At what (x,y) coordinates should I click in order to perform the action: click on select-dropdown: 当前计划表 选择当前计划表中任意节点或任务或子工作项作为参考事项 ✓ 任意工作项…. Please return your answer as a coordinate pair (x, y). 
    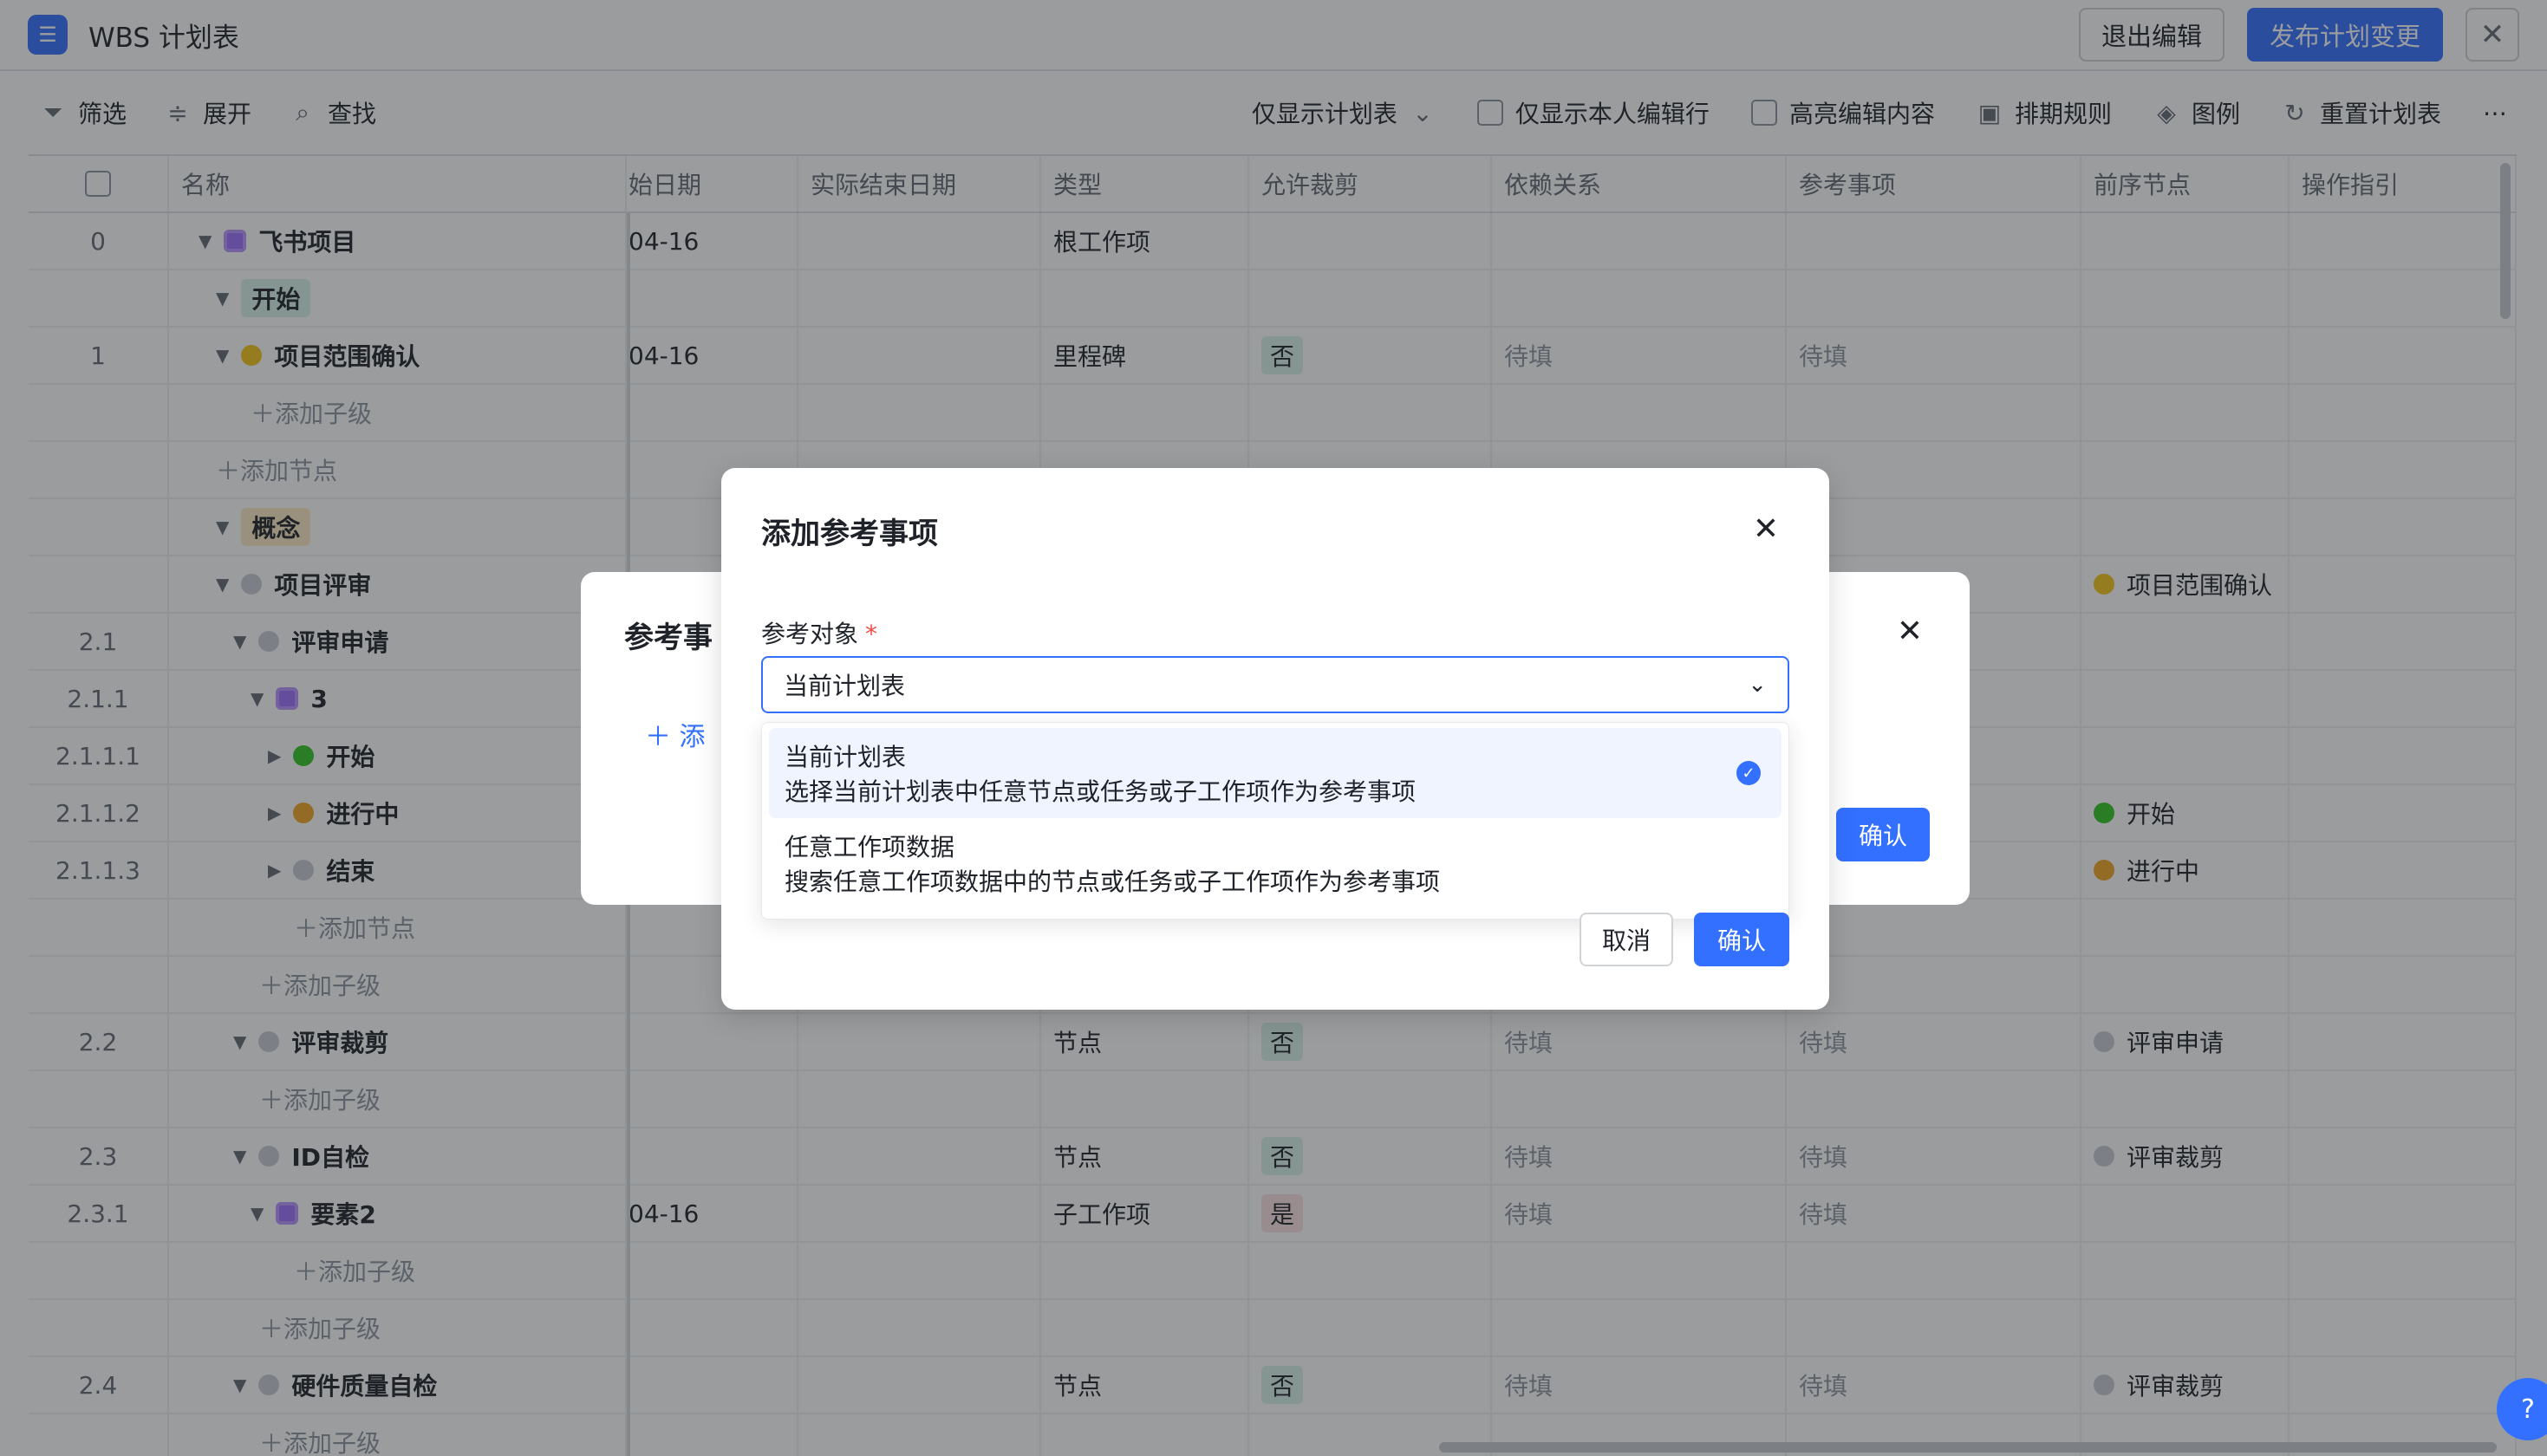
    Looking at the image, I should click on (1275, 821).